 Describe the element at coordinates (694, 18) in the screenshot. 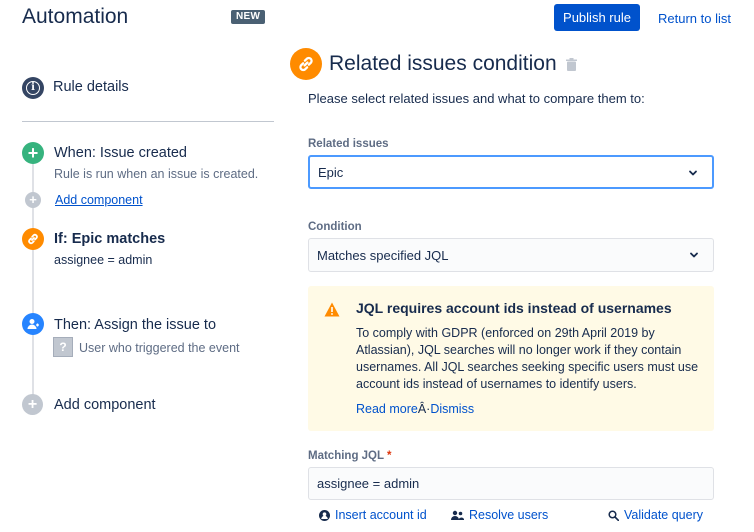

I see `return-to-list-link: Return to list` at that location.